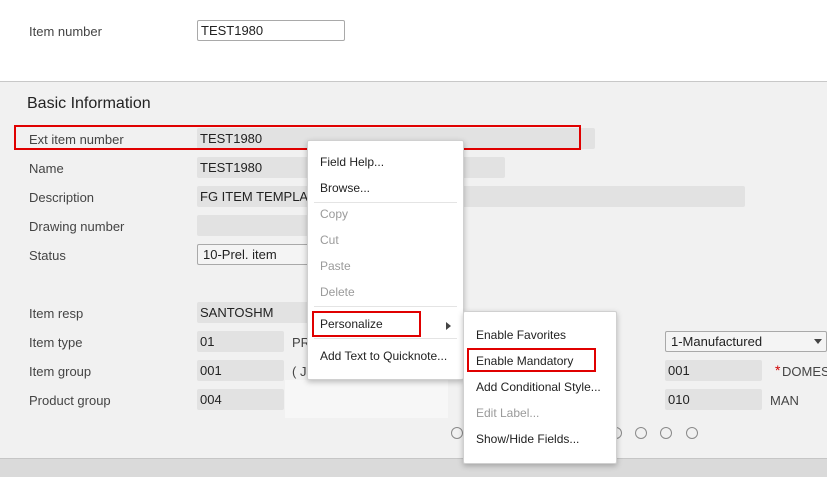 Image resolution: width=827 pixels, height=477 pixels. What do you see at coordinates (89, 103) in the screenshot?
I see `section-title: Basic Information` at bounding box center [89, 103].